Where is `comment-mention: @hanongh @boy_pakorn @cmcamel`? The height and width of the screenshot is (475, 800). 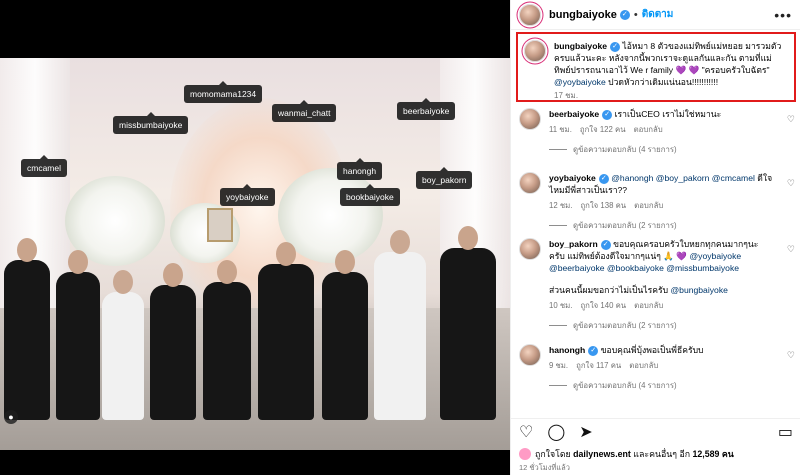 comment-mention: @hanongh @boy_pakorn @cmcamel is located at coordinates (683, 178).